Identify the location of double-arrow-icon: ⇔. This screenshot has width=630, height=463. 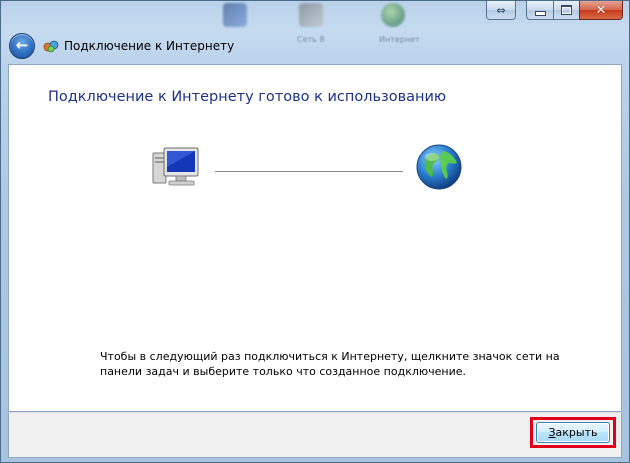
(501, 10).